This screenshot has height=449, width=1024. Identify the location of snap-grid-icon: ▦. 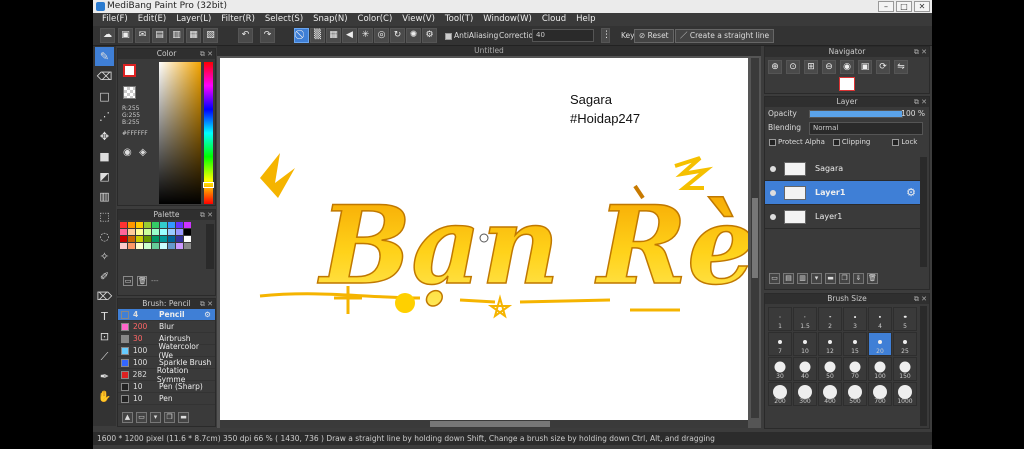
(333, 35).